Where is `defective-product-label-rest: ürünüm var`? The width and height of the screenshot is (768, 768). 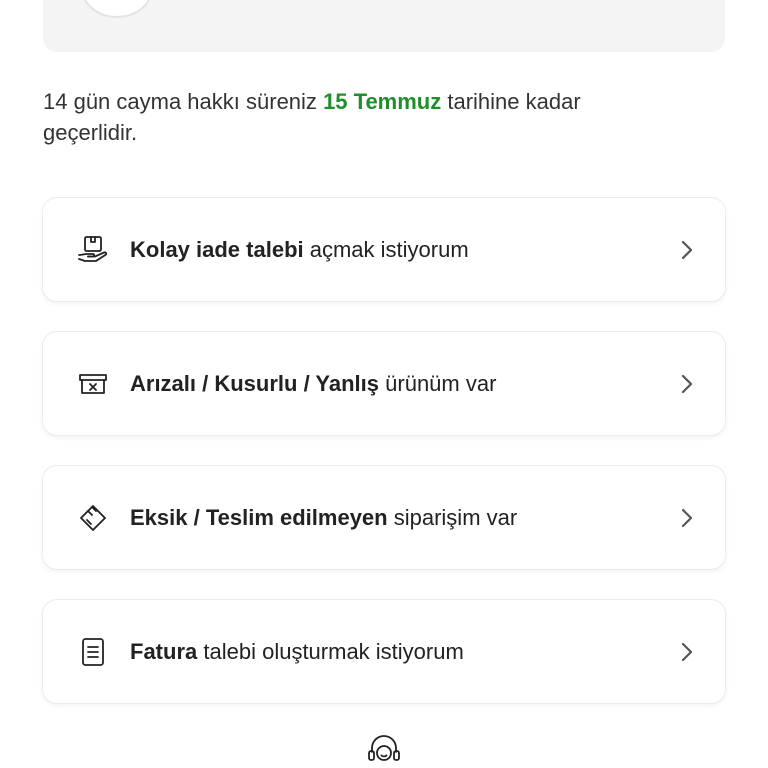 defective-product-label-rest: ürünüm var is located at coordinates (441, 383).